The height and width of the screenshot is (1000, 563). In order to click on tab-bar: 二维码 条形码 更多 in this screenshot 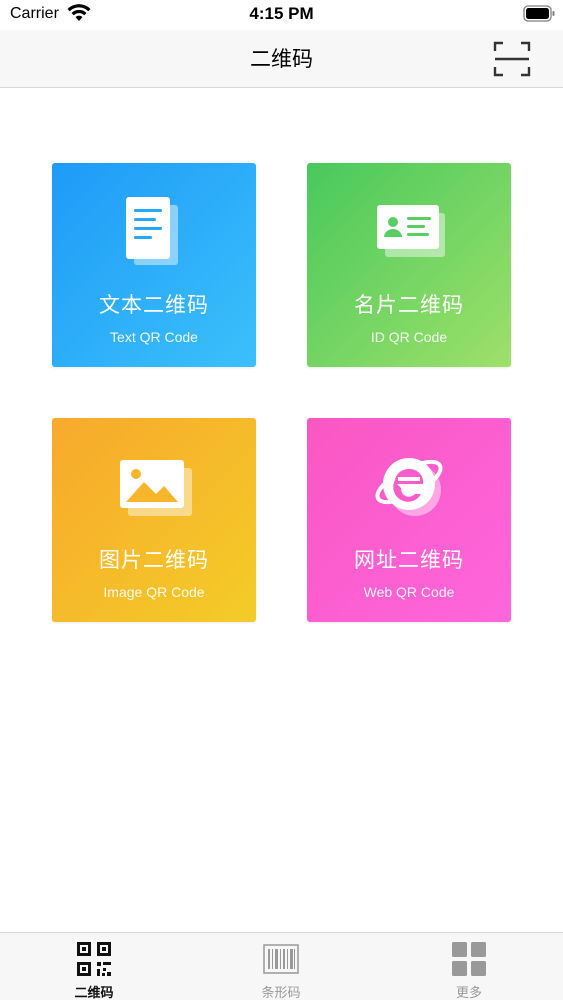, I will do `click(281, 966)`.